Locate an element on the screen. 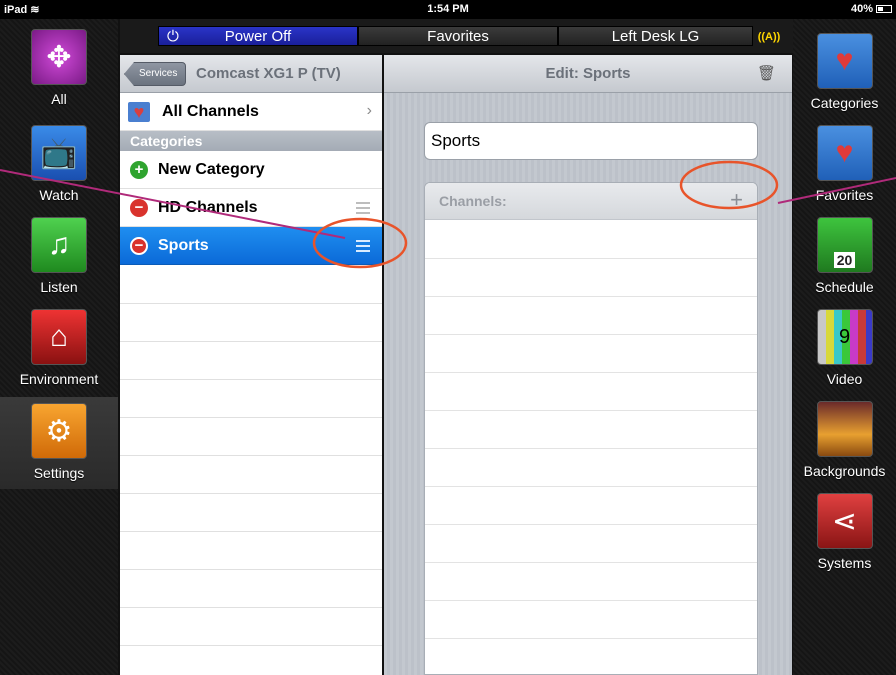  sunset-icon is located at coordinates (844, 429).